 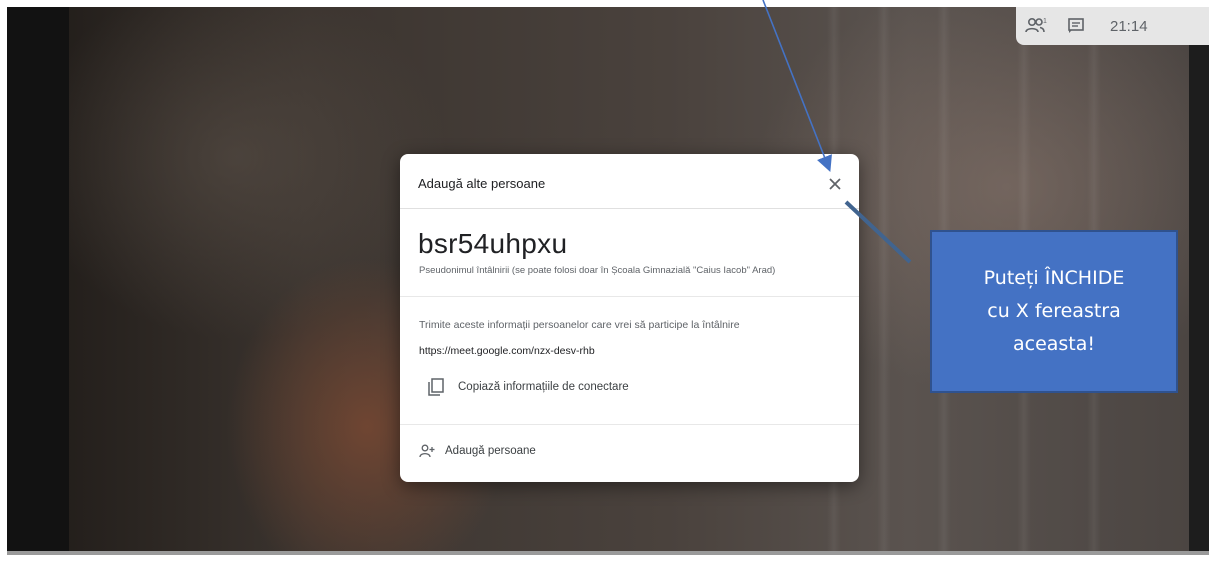 I want to click on add-people-button: Adaugă persoane, so click(x=477, y=451).